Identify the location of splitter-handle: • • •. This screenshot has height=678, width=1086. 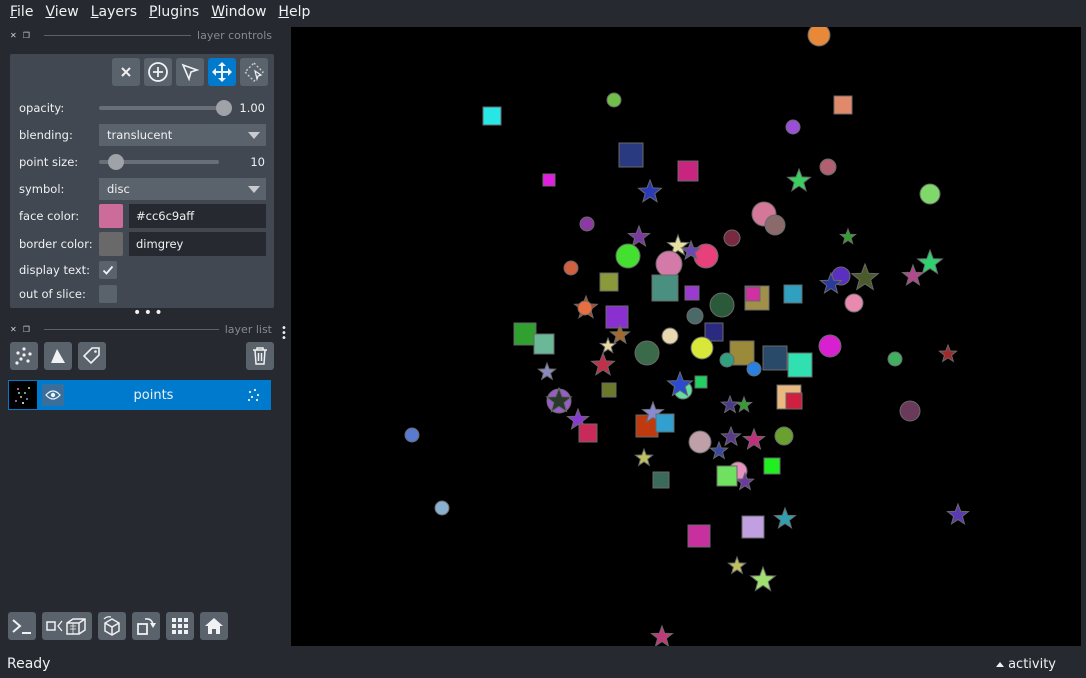
(148, 313).